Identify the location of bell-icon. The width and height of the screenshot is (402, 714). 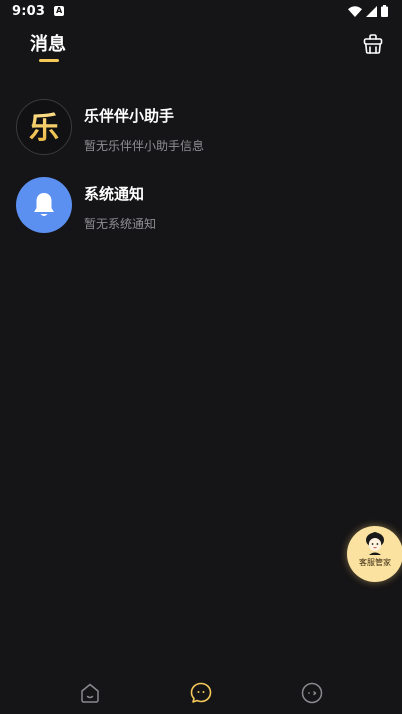
(44, 204).